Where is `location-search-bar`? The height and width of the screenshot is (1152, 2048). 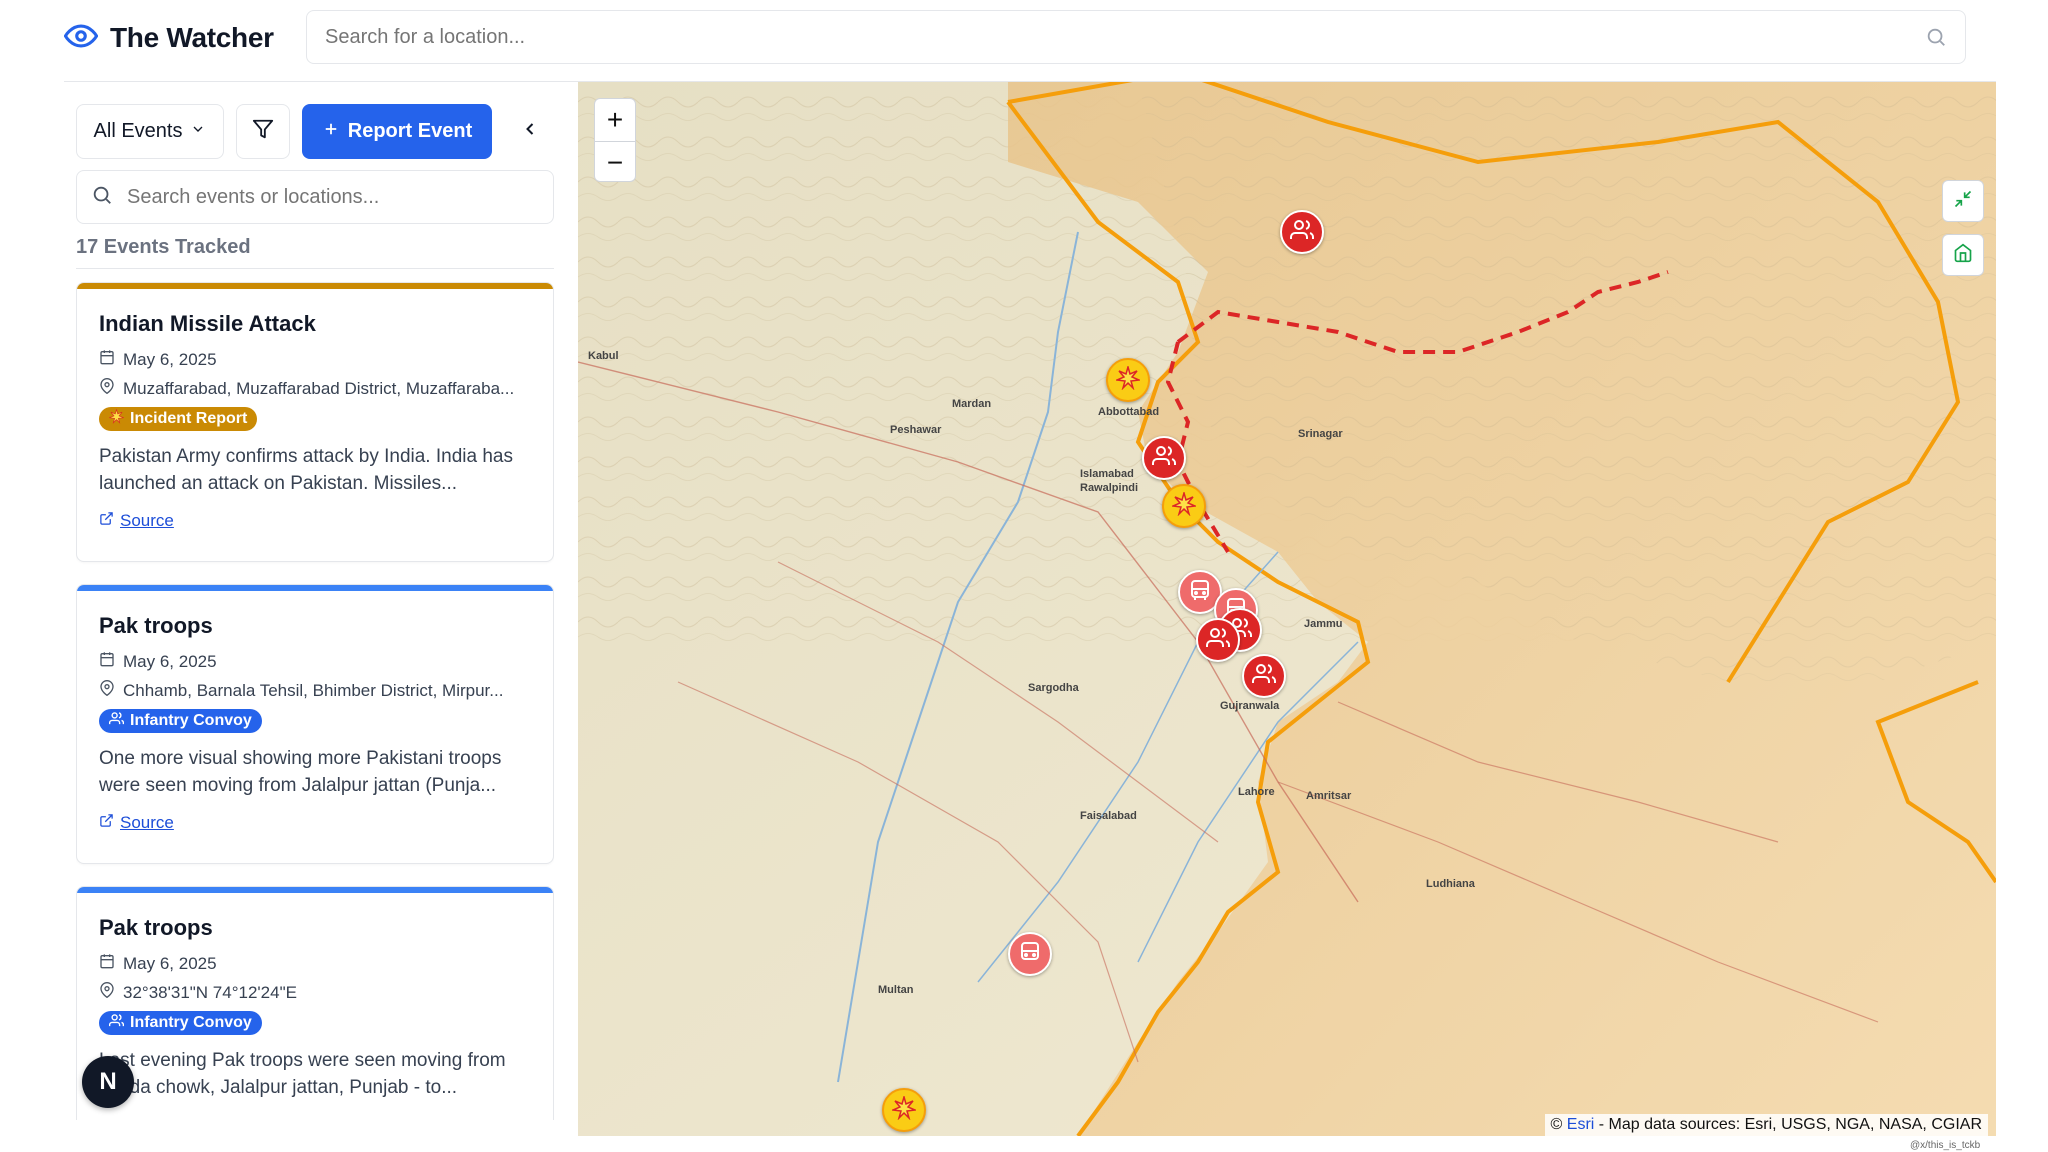 location-search-bar is located at coordinates (1136, 37).